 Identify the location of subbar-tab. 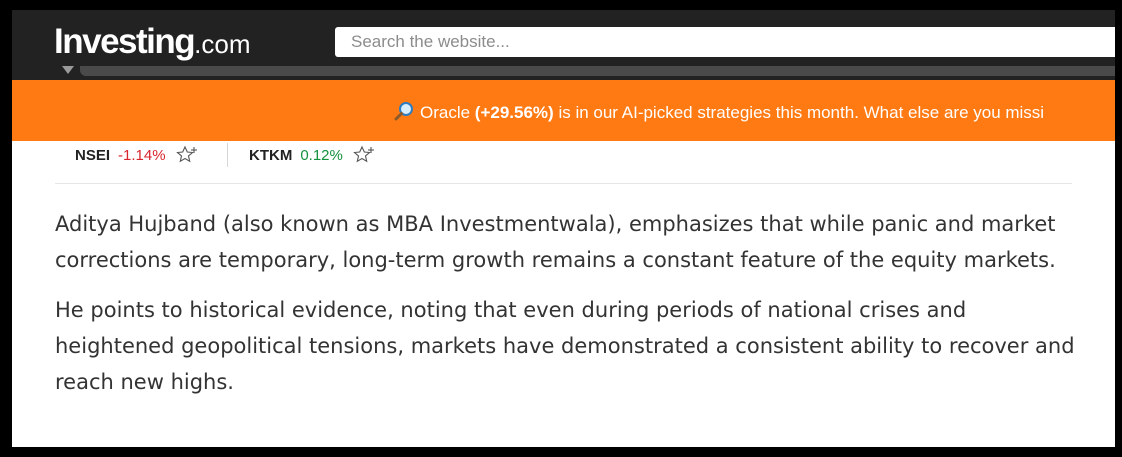
(597, 71).